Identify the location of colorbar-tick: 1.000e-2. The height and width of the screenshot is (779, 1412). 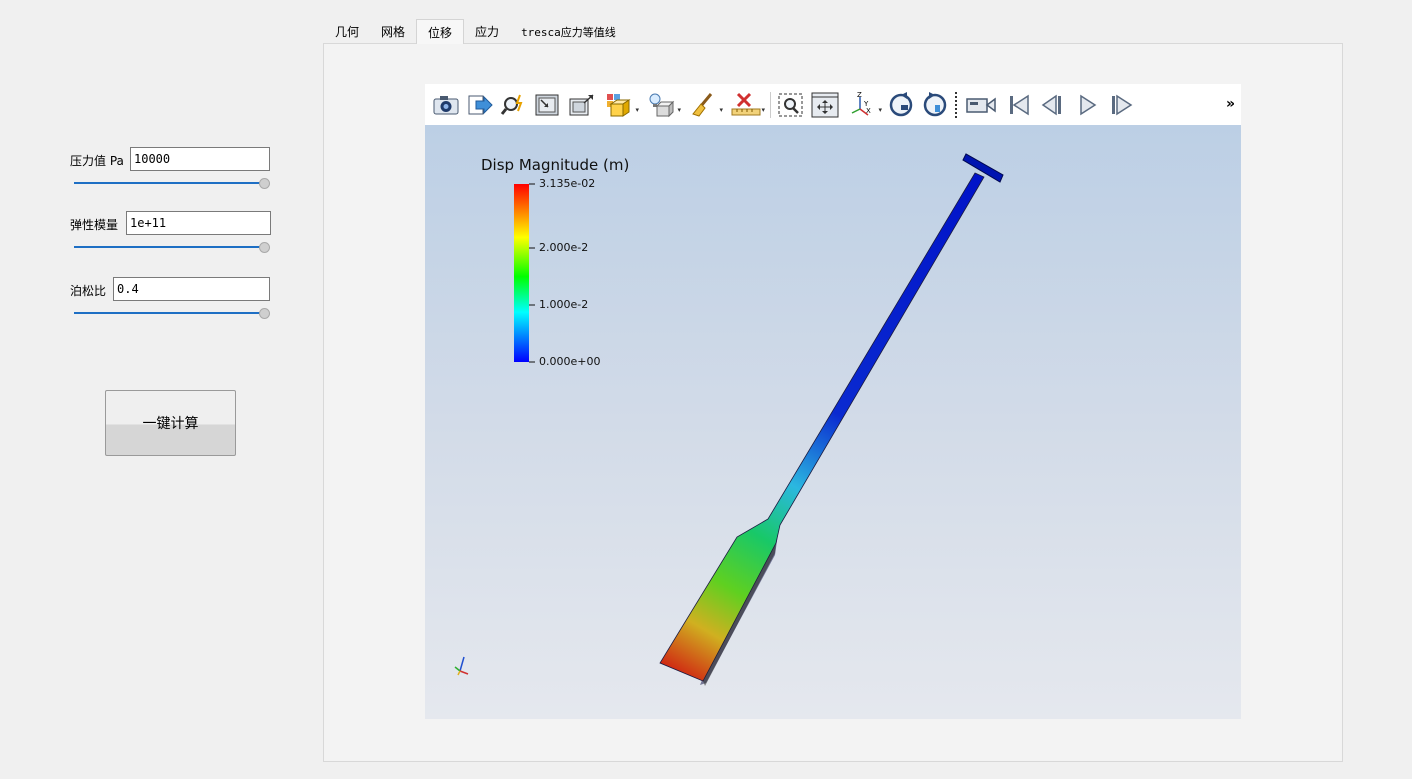
(564, 304).